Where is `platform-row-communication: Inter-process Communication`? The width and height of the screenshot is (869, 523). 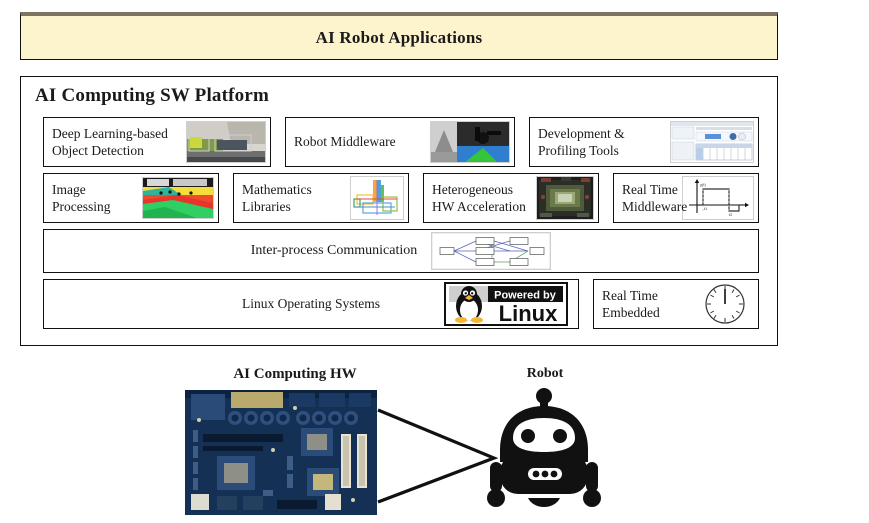
platform-row-communication: Inter-process Communication is located at coordinates (401, 251).